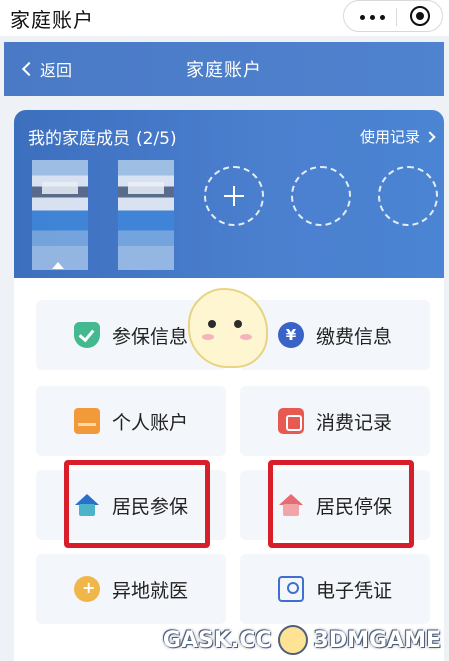 Image resolution: width=449 pixels, height=661 pixels. I want to click on tile-label: 缴费信息, so click(353, 336).